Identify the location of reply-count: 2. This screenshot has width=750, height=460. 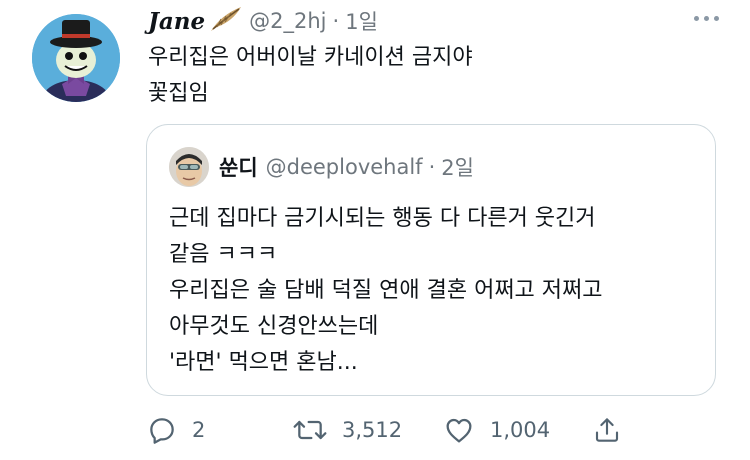
(199, 430).